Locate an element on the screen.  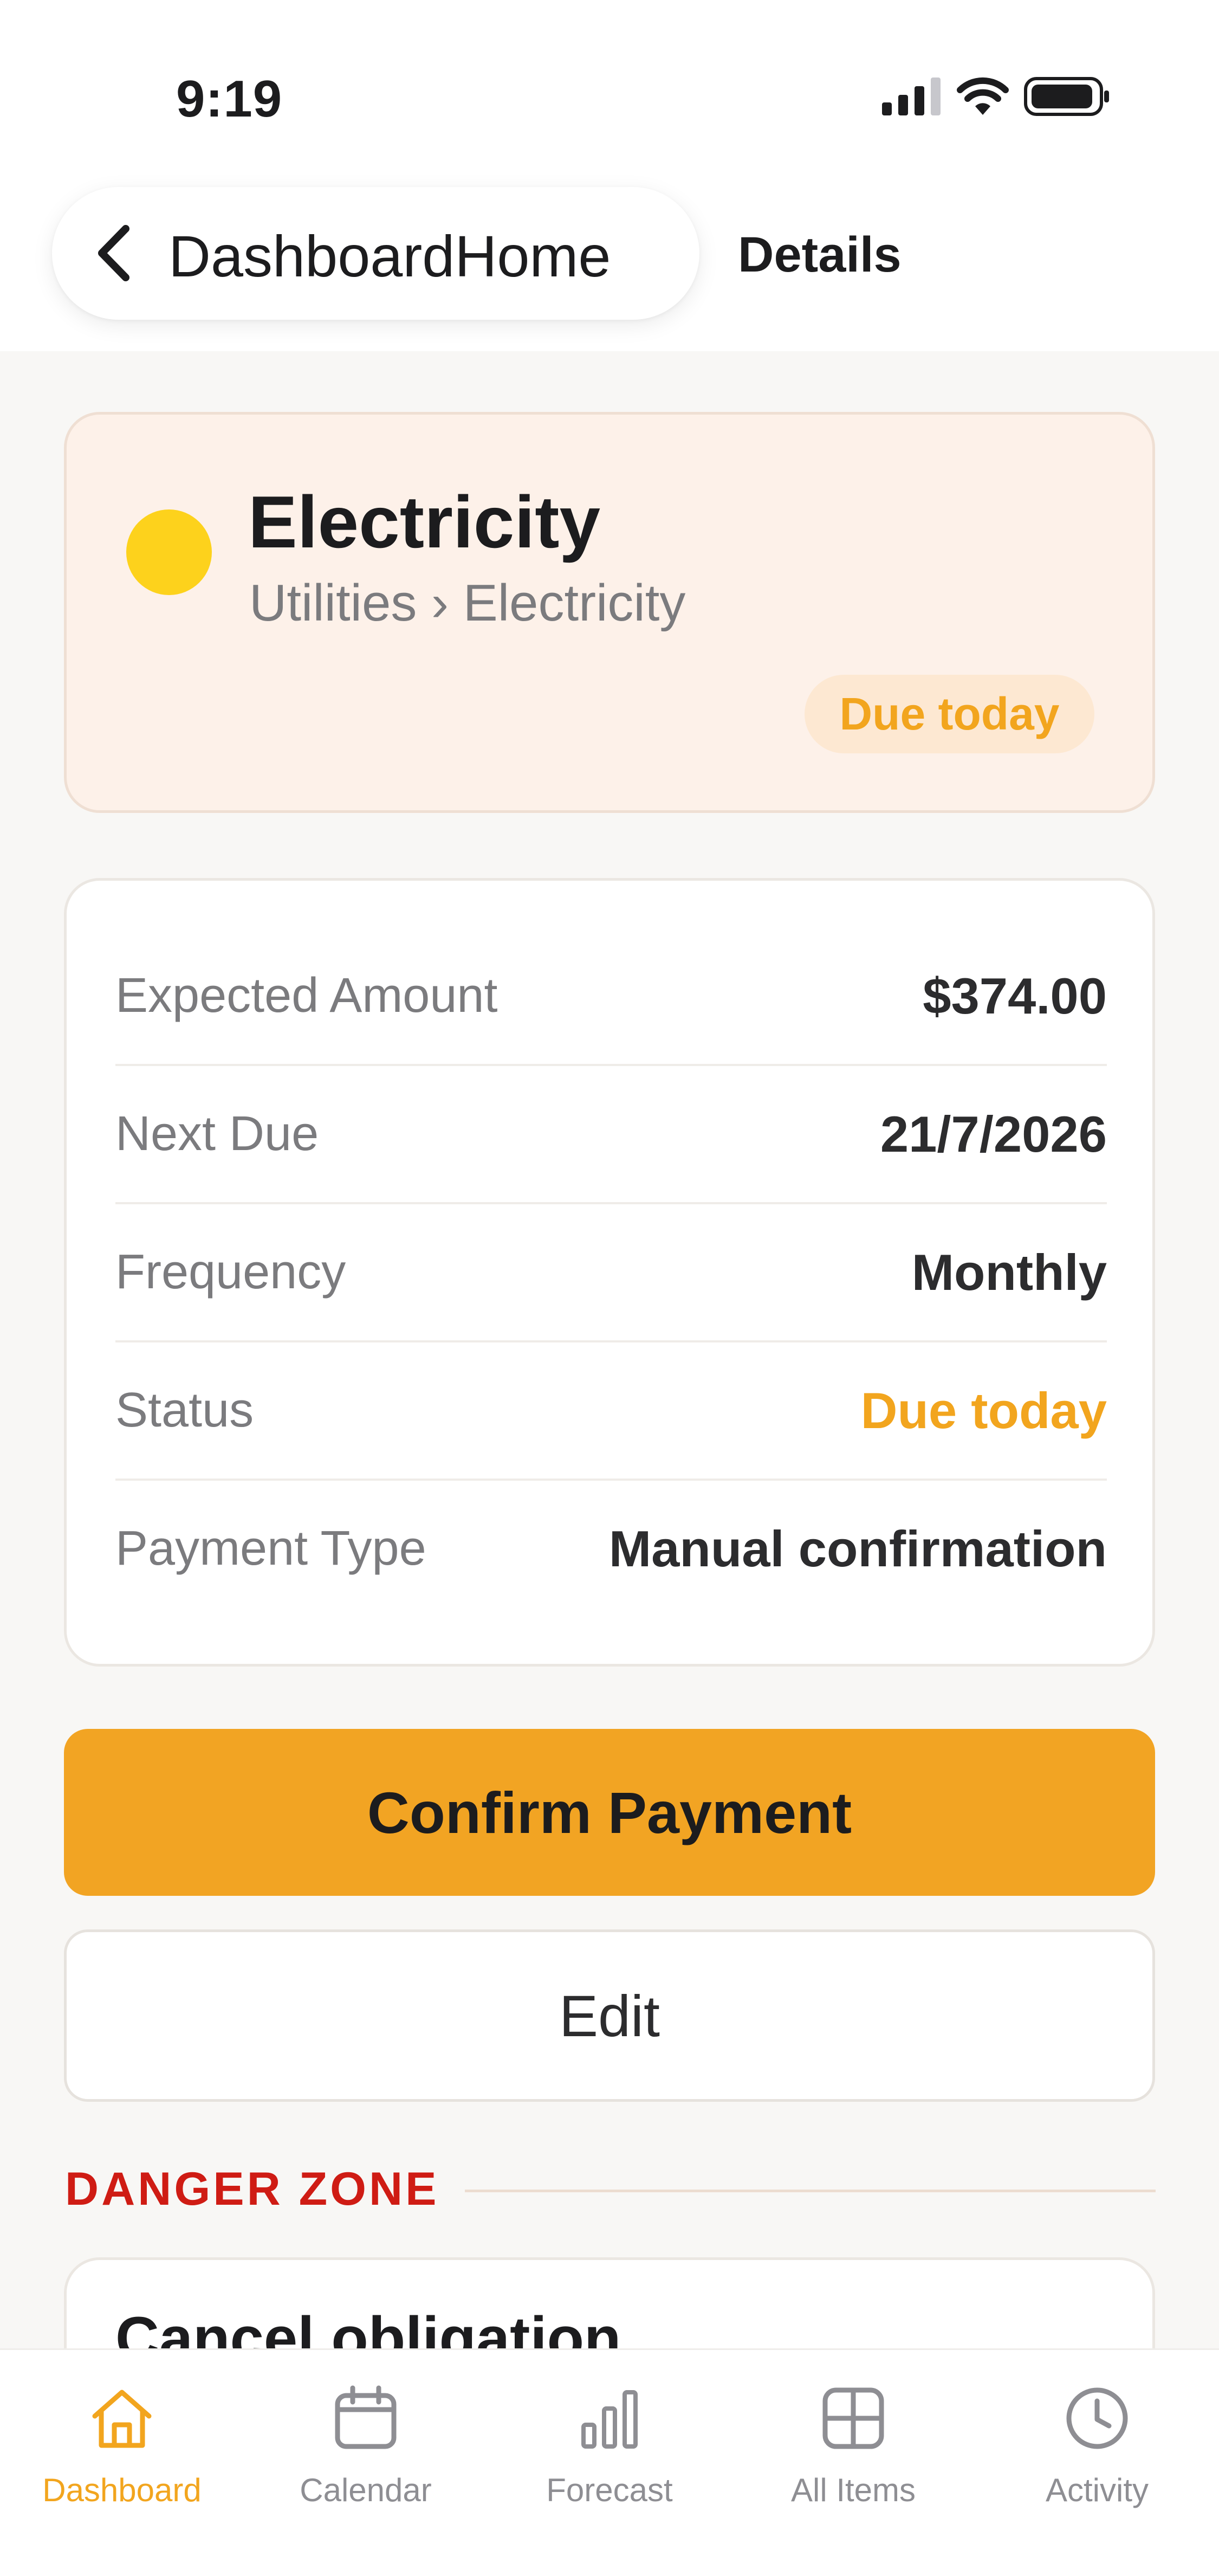
detail-label: Frequency is located at coordinates (230, 1272).